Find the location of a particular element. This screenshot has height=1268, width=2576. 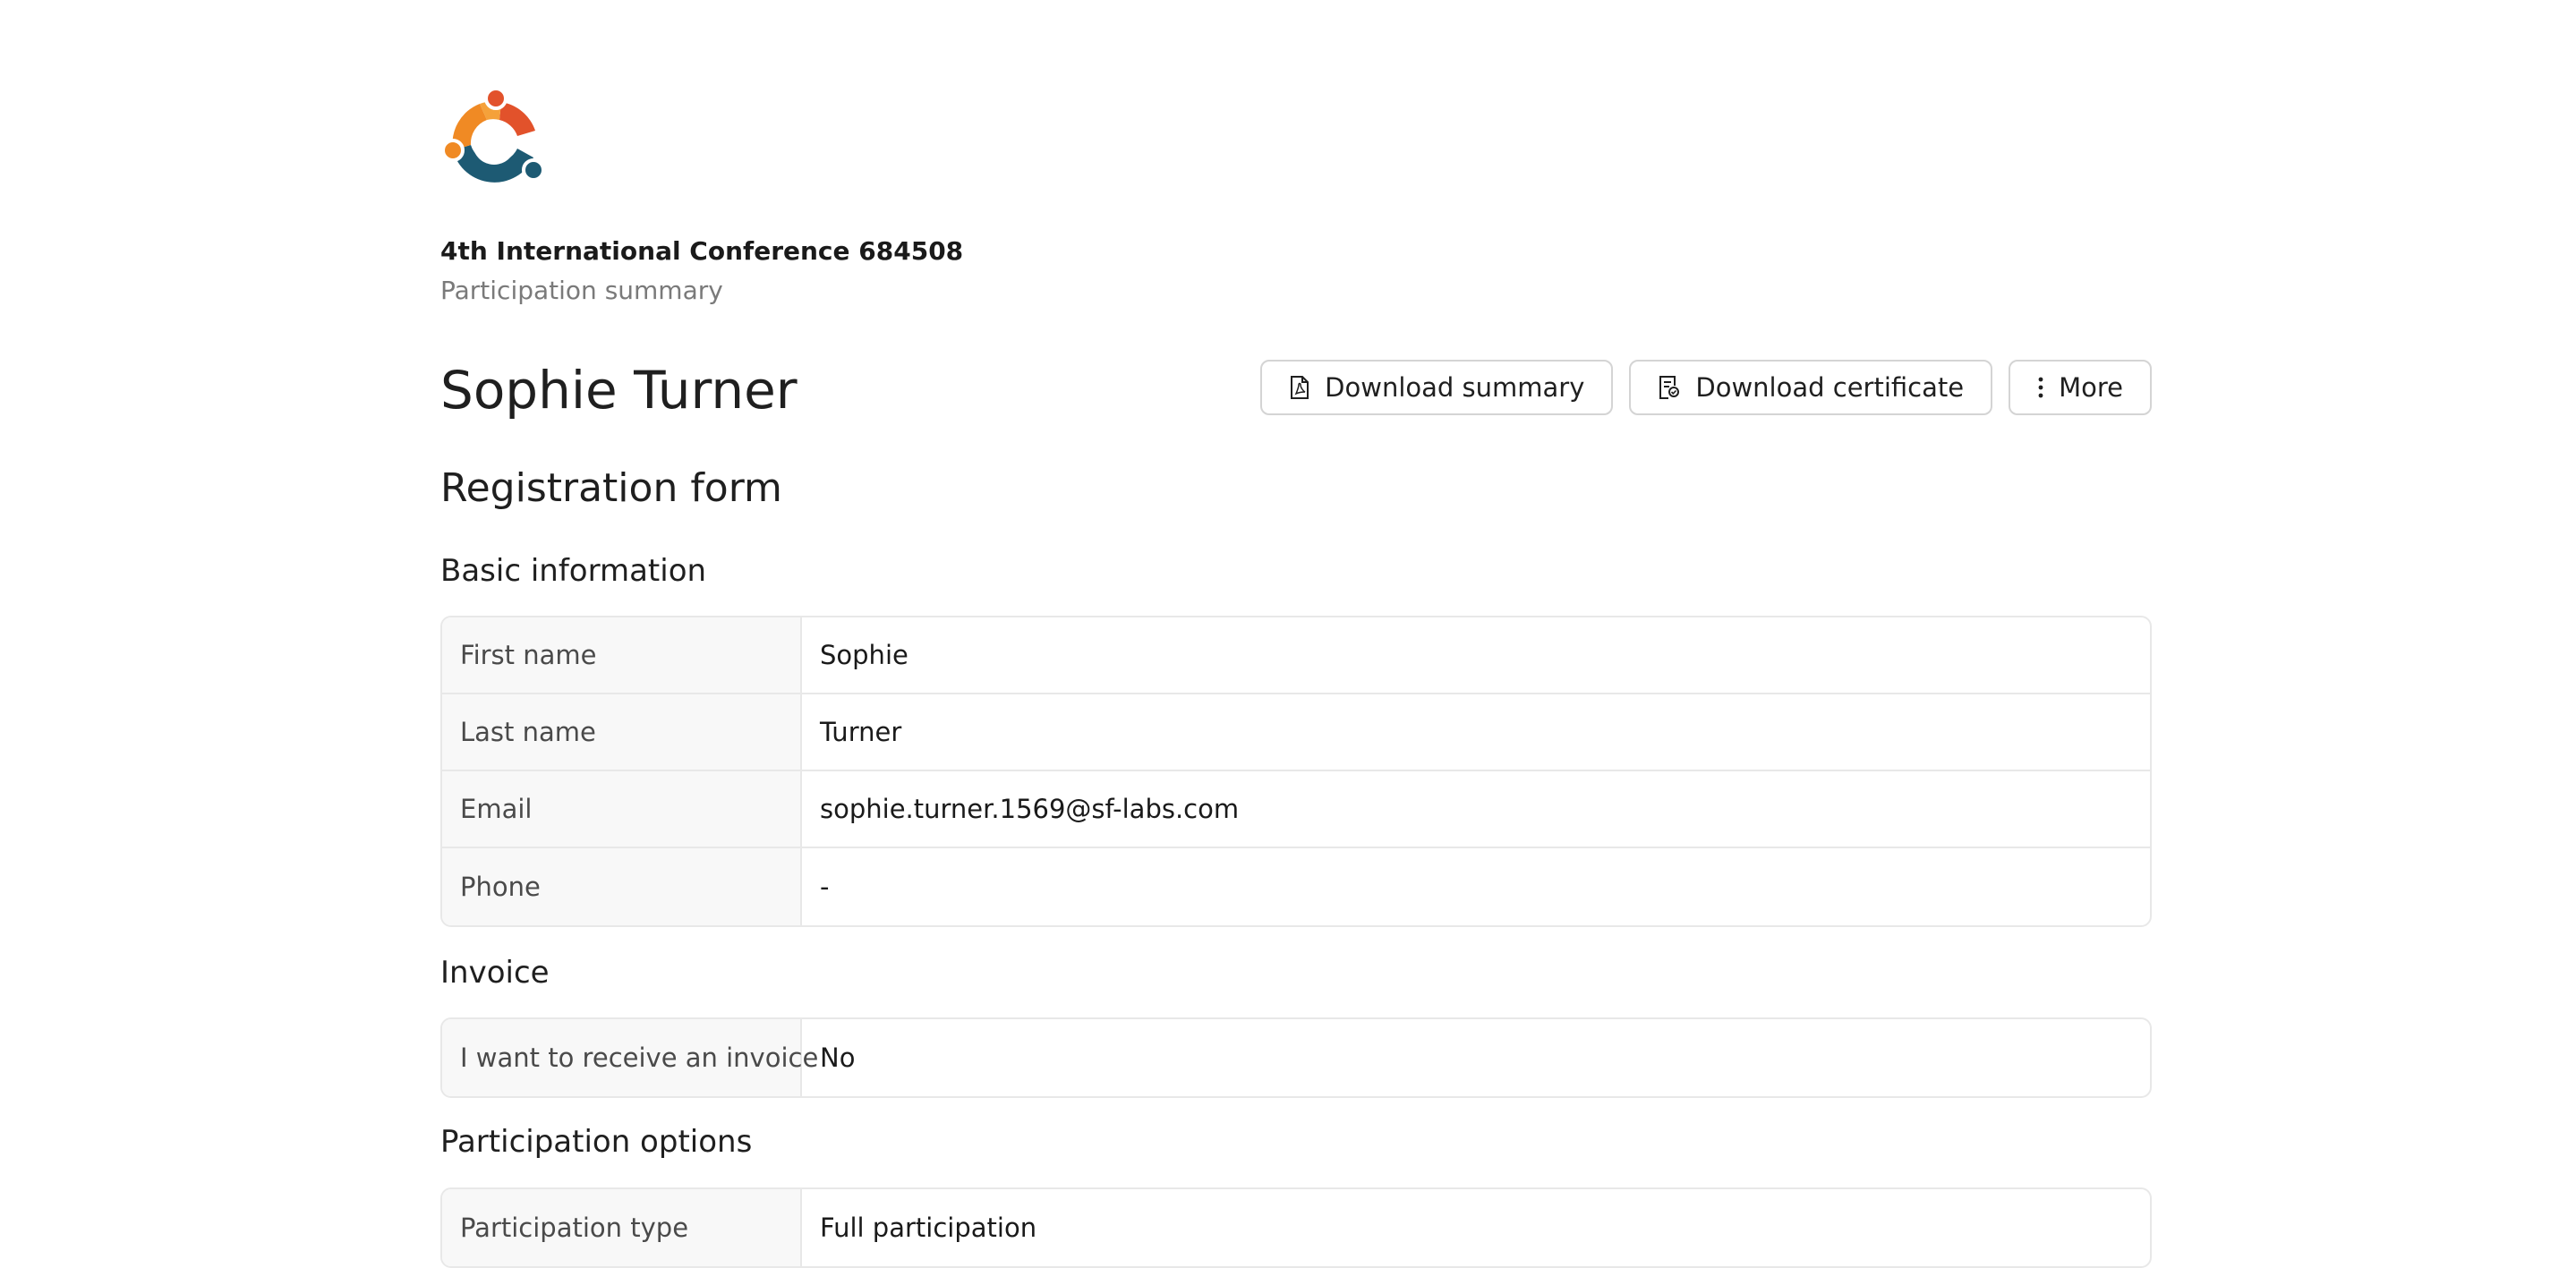

field-value: - is located at coordinates (825, 887).